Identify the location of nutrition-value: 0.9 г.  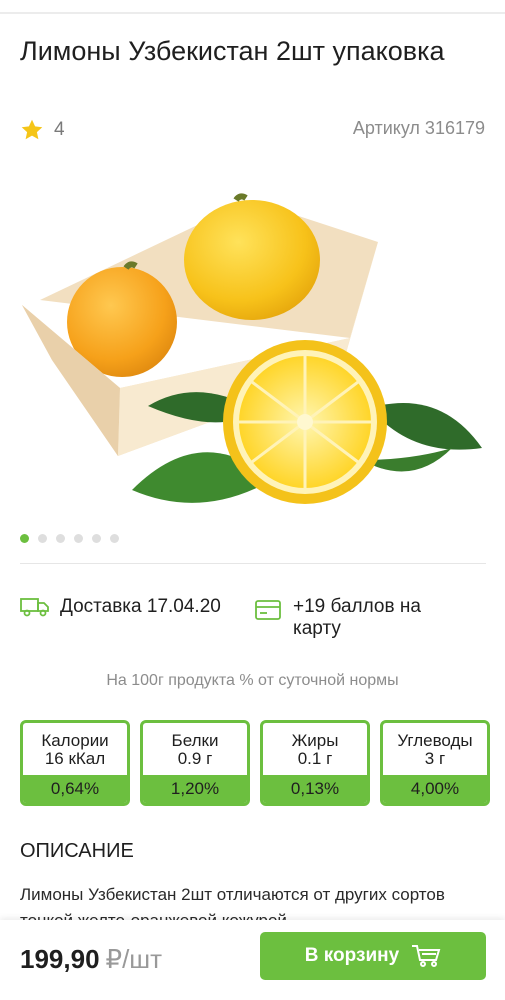
(195, 758).